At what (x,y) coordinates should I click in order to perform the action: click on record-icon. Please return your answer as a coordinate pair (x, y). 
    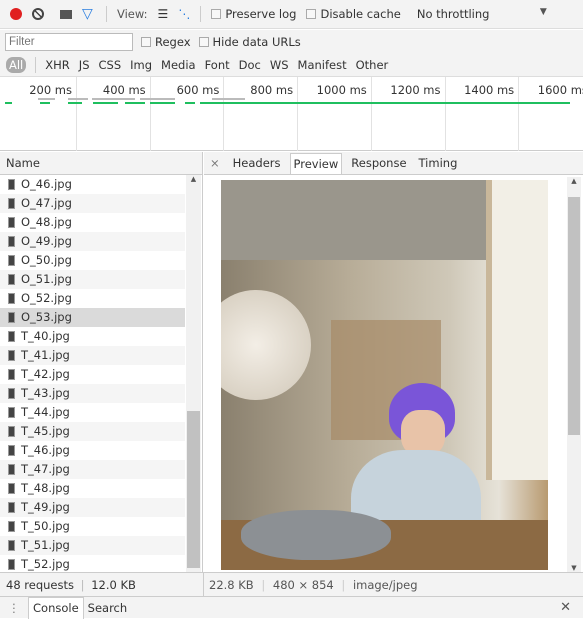
    Looking at the image, I should click on (16, 14).